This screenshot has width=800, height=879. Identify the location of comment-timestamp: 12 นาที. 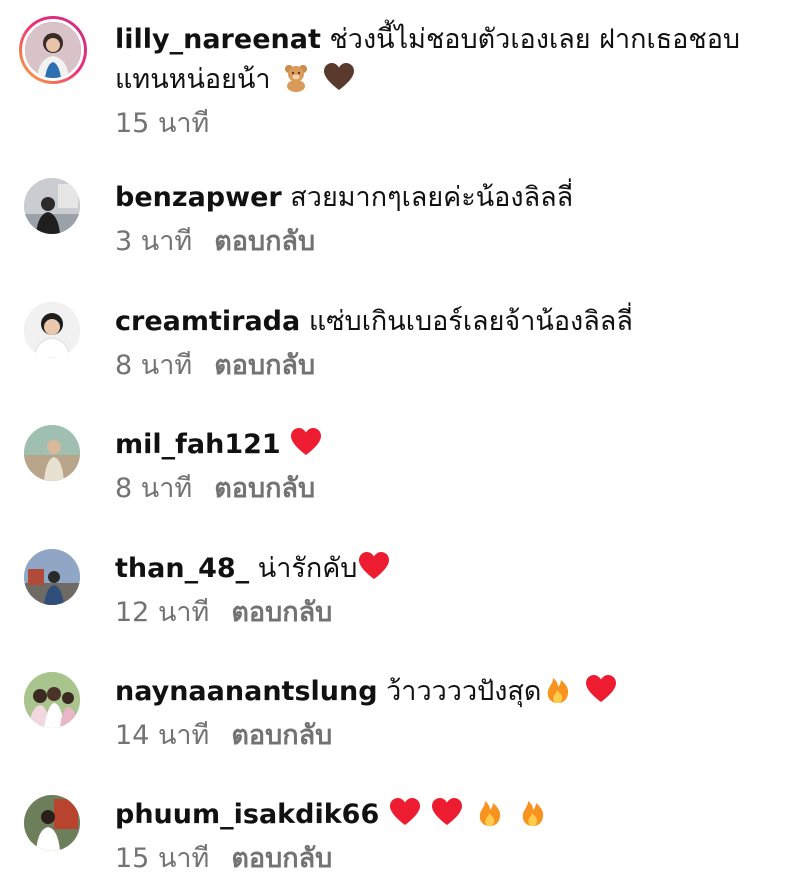
(162, 612).